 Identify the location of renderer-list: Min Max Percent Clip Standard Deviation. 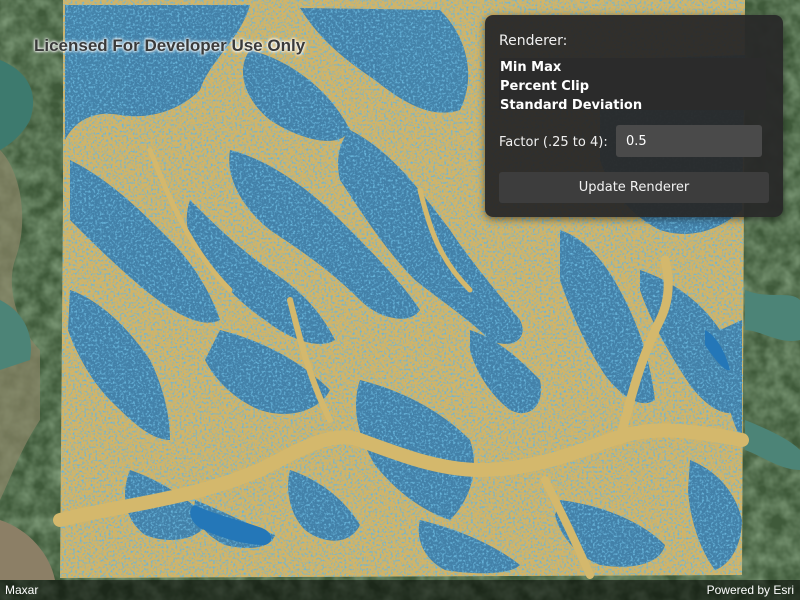
(632, 84).